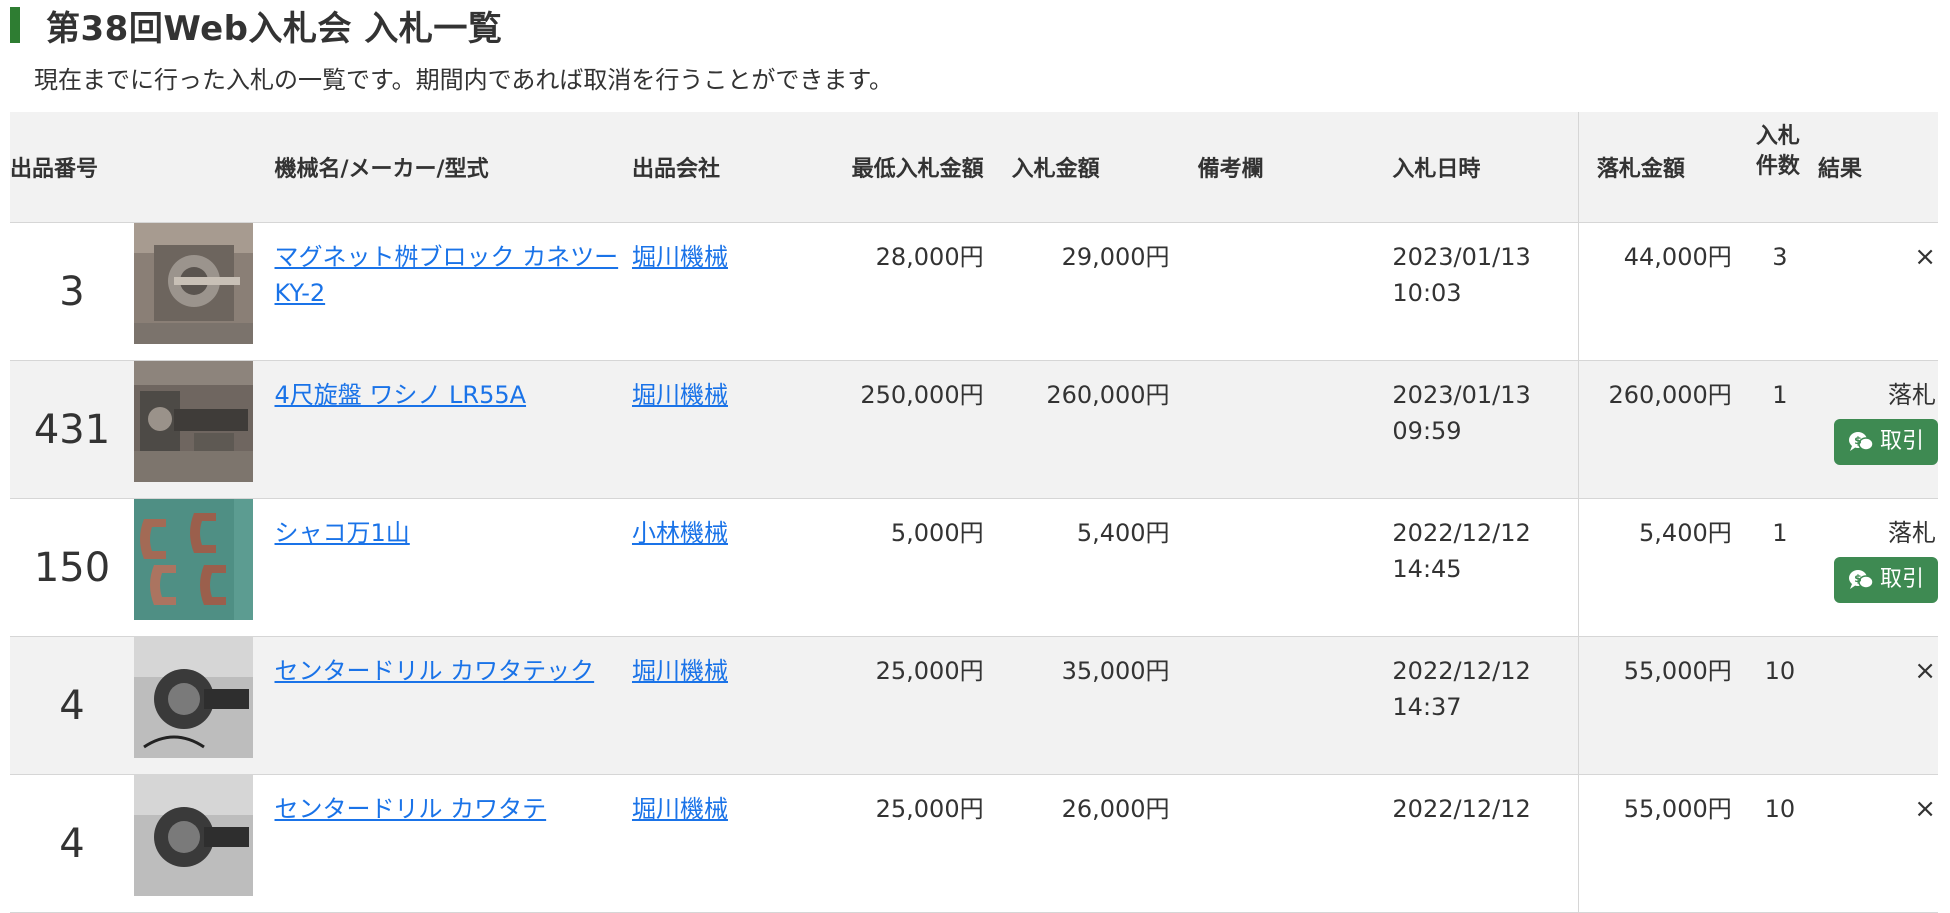 The height and width of the screenshot is (913, 1950). I want to click on c-clamps-photo, so click(193, 559).